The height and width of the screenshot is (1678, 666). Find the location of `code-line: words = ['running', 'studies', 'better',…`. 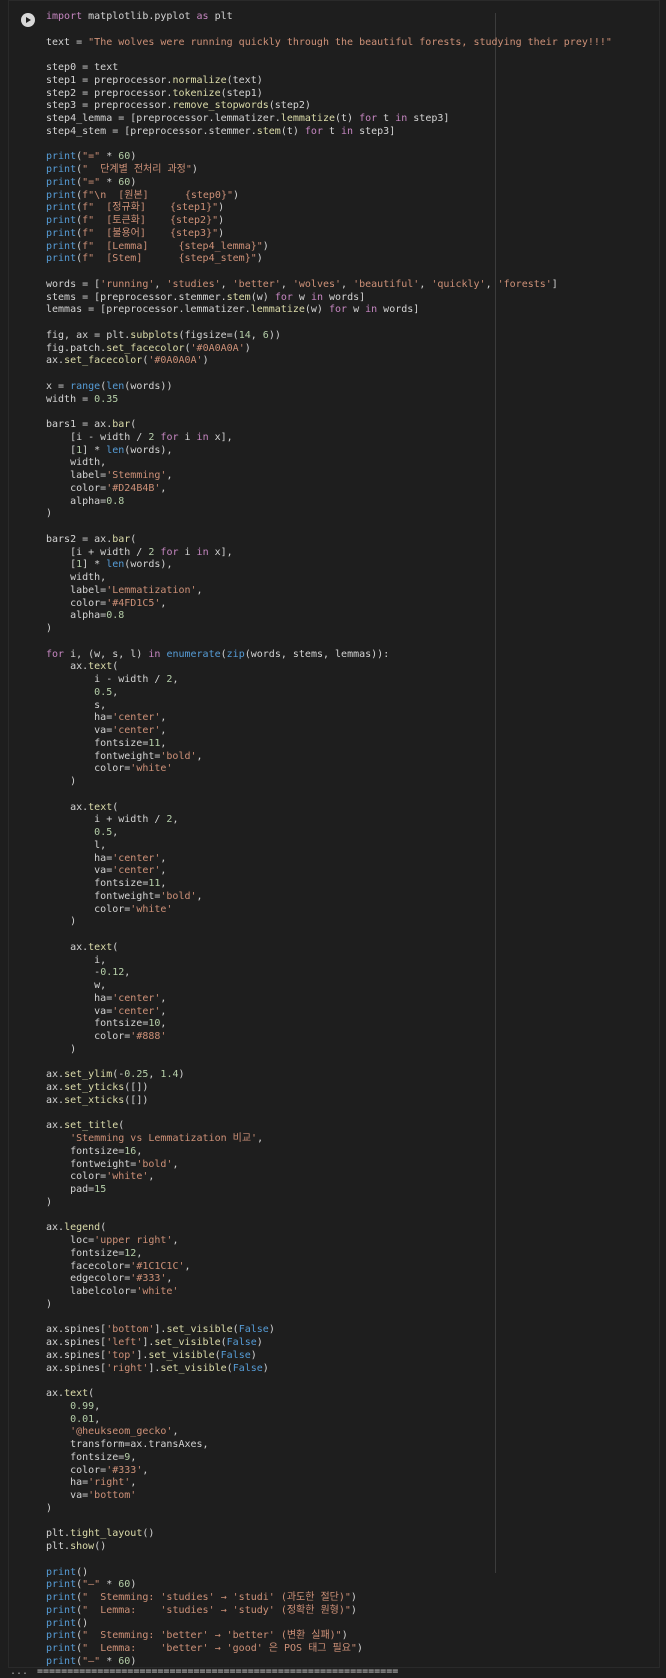

code-line: words = ['running', 'studies', 'better',… is located at coordinates (302, 284).